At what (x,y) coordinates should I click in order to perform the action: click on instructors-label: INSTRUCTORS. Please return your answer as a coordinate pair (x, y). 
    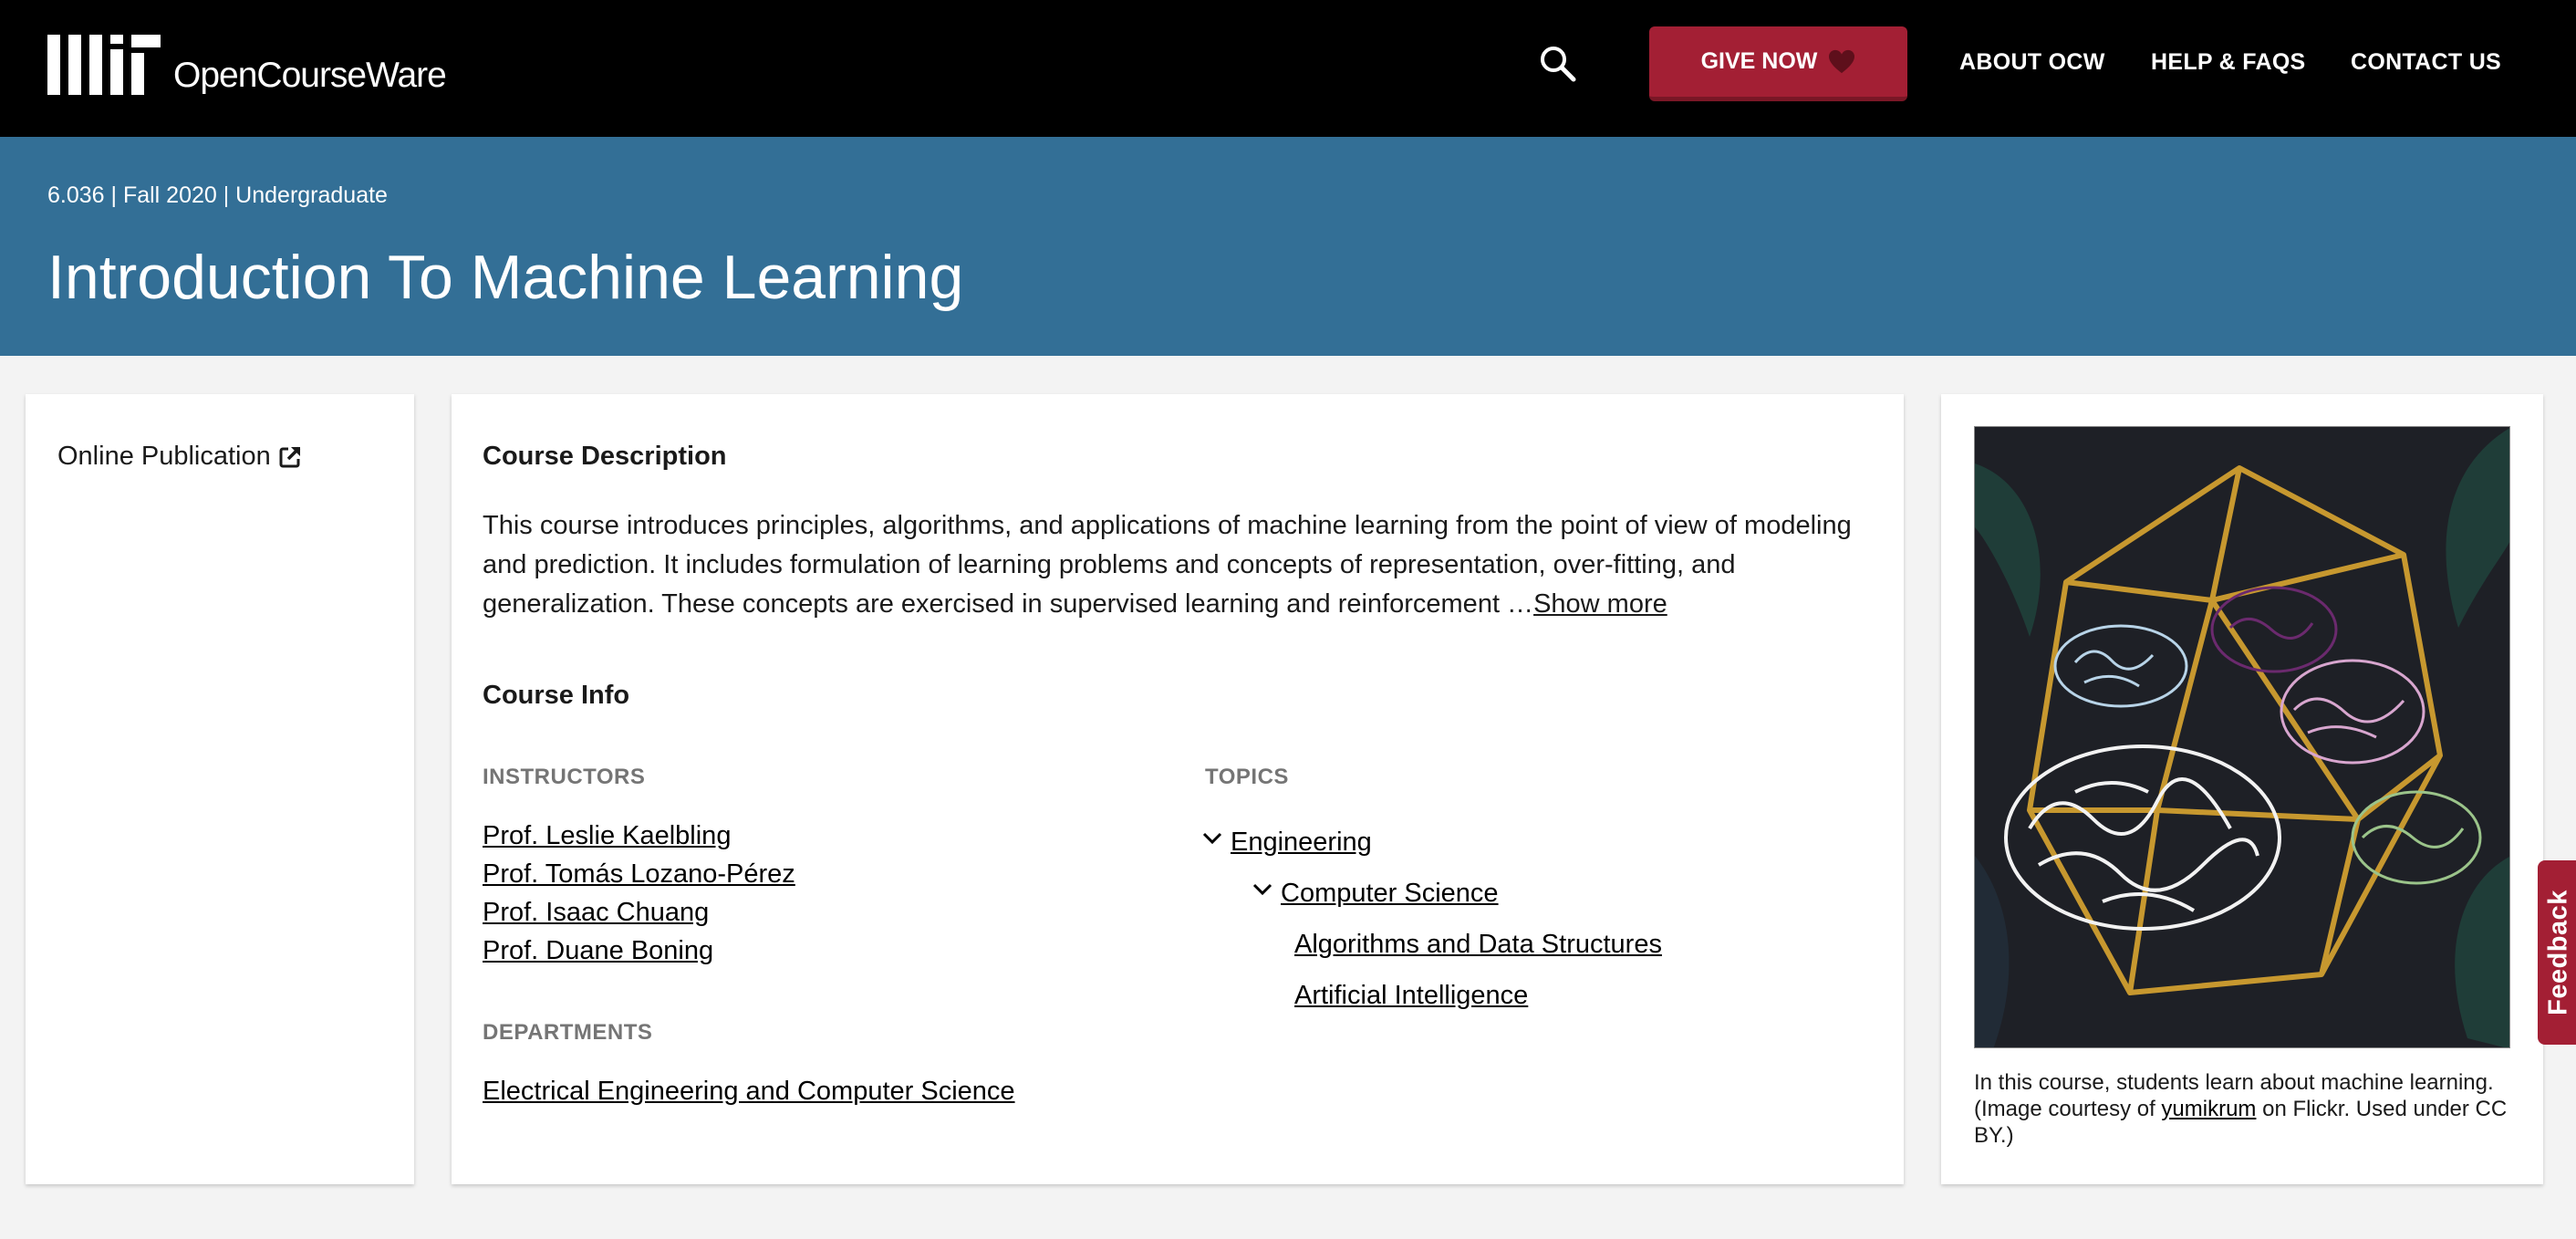
    Looking at the image, I should click on (564, 777).